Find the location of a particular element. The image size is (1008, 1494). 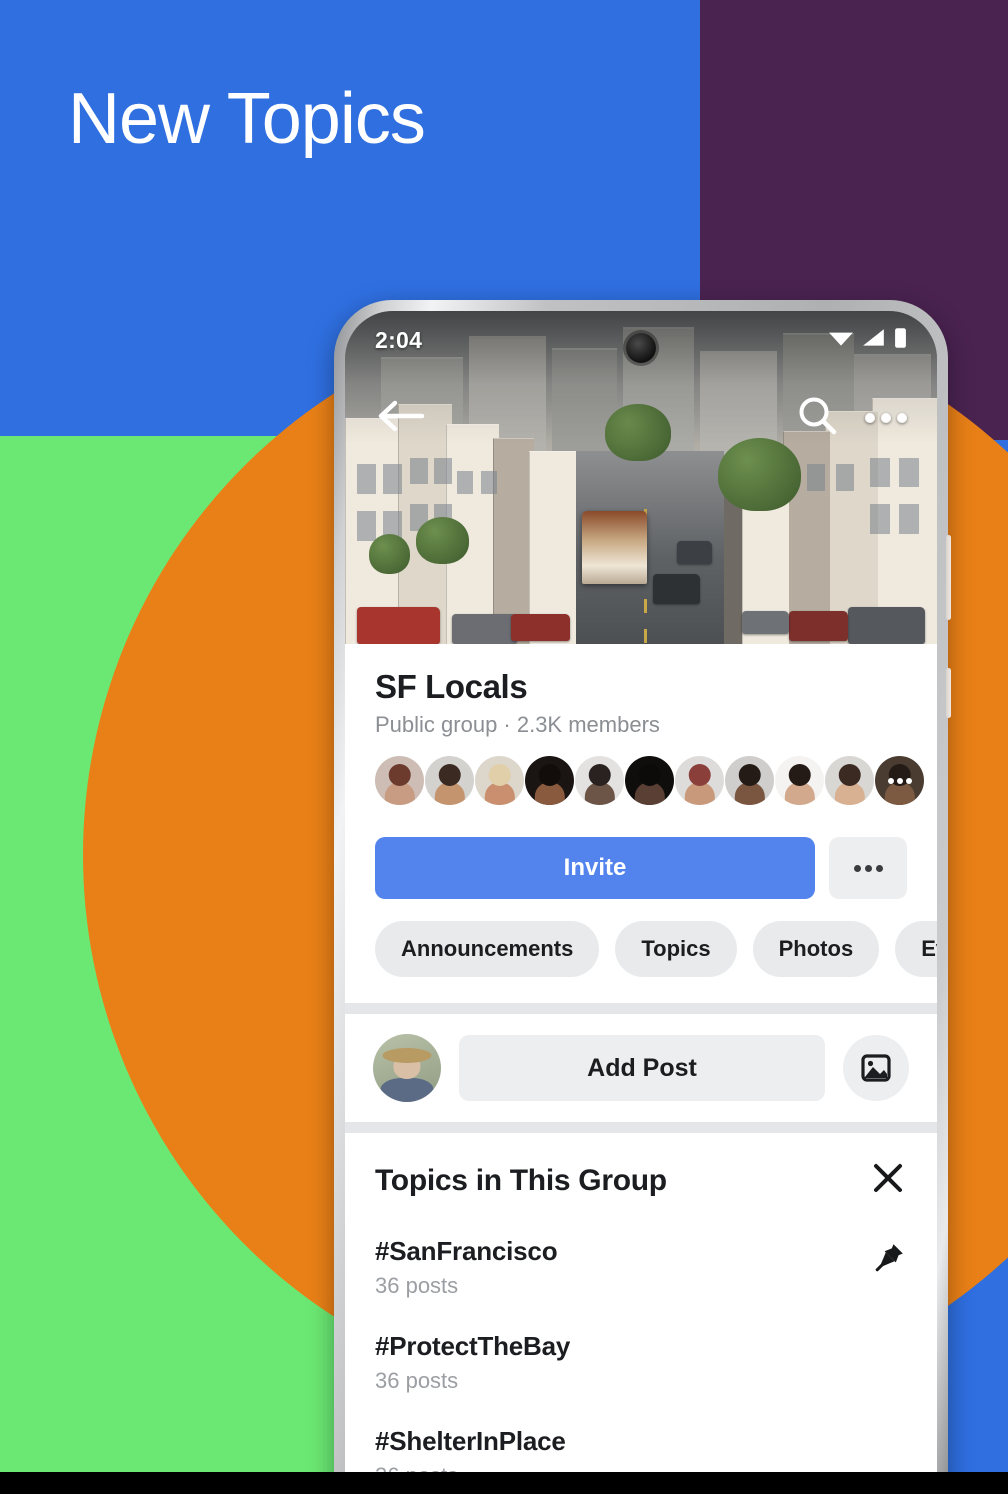

battery-icon is located at coordinates (900, 340).